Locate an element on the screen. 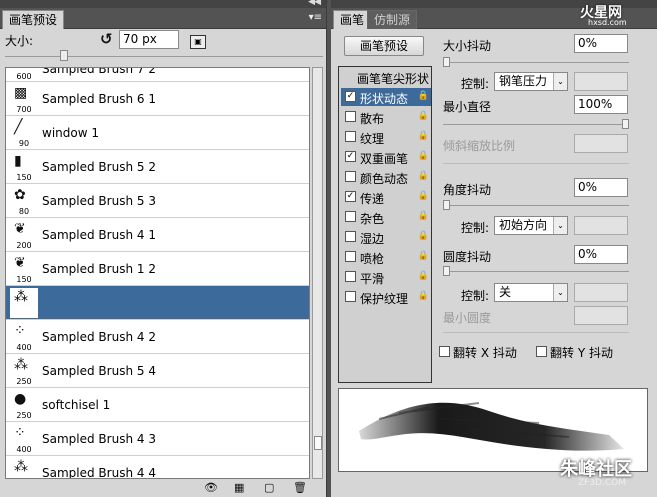  option-label: 纹理 is located at coordinates (372, 139).